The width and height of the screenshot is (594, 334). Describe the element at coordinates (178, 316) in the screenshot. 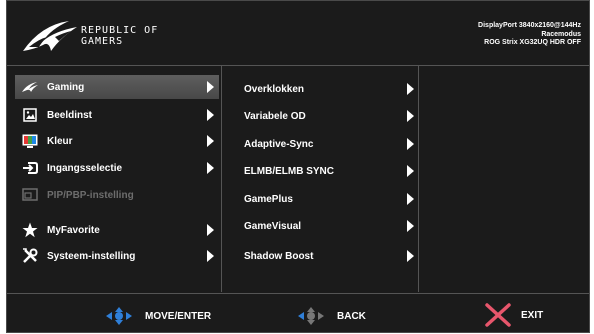

I see `move-enter-label: MOVE/ENTER` at that location.